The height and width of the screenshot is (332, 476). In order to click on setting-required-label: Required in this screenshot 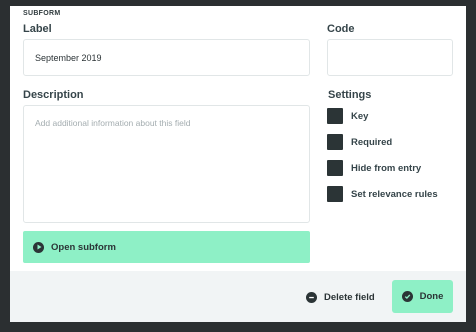, I will do `click(372, 142)`.